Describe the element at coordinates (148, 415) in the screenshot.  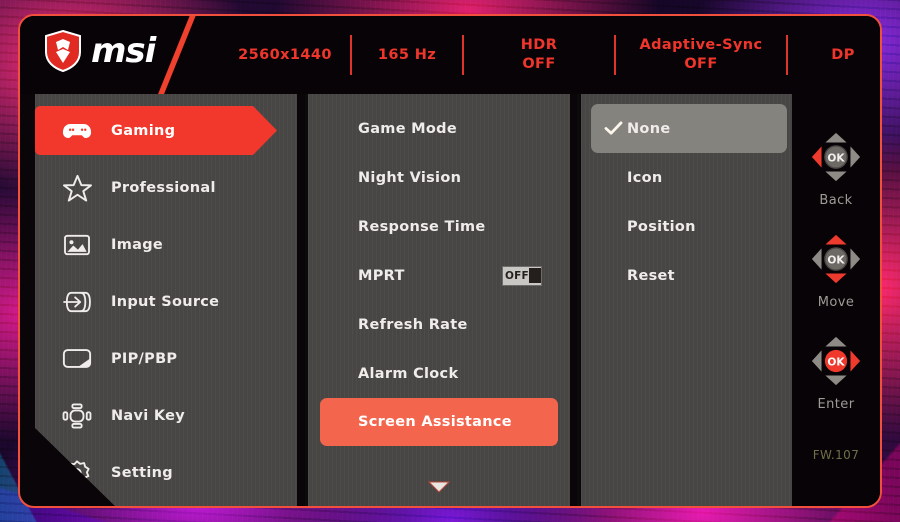
I see `sidebar-item-label: Navi Key` at that location.